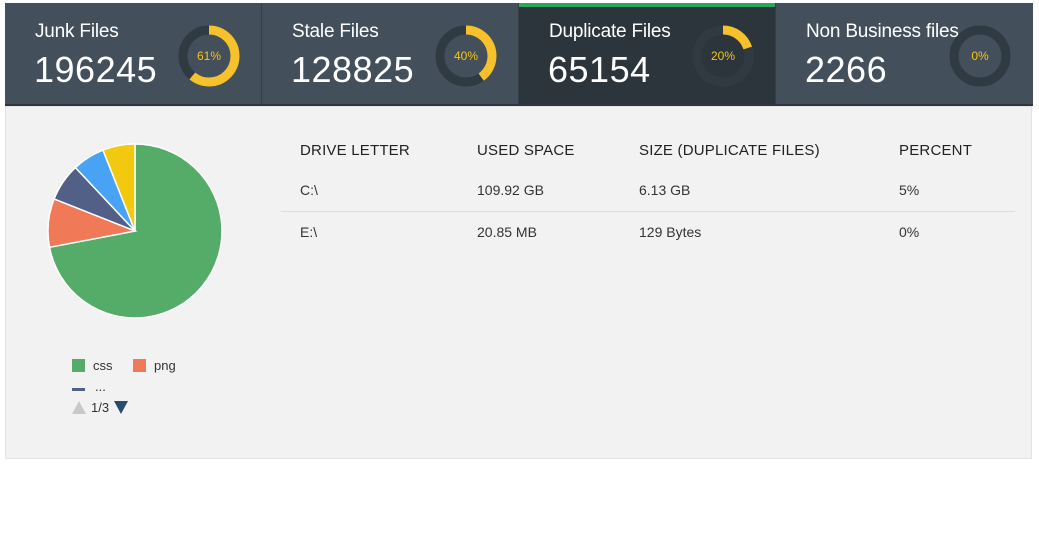 This screenshot has height=544, width=1039. Describe the element at coordinates (909, 190) in the screenshot. I see `cell-percent: 5%` at that location.